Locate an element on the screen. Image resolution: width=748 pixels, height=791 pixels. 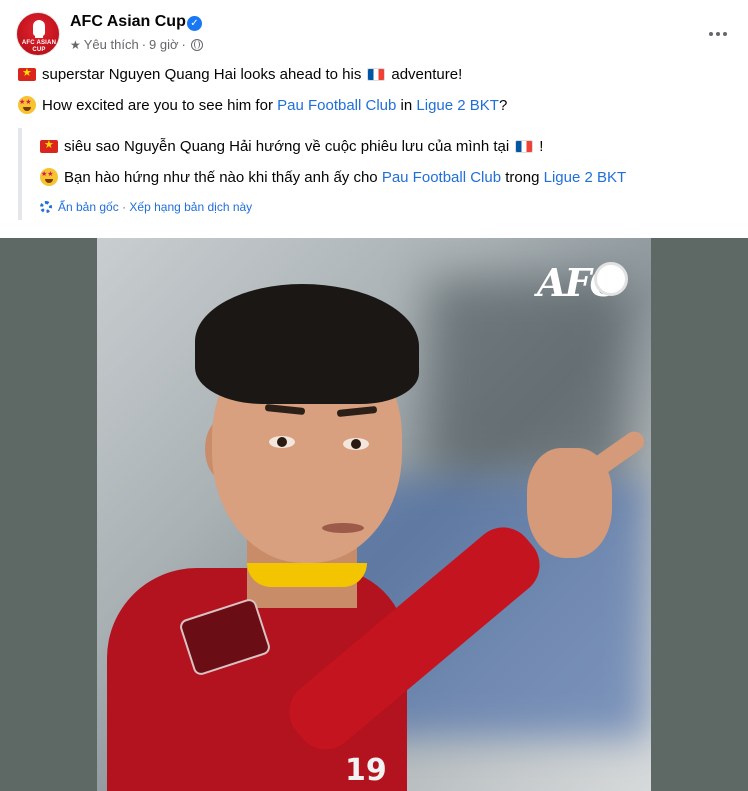
ligue2-link: Ligue 2 BKT is located at coordinates (457, 105).